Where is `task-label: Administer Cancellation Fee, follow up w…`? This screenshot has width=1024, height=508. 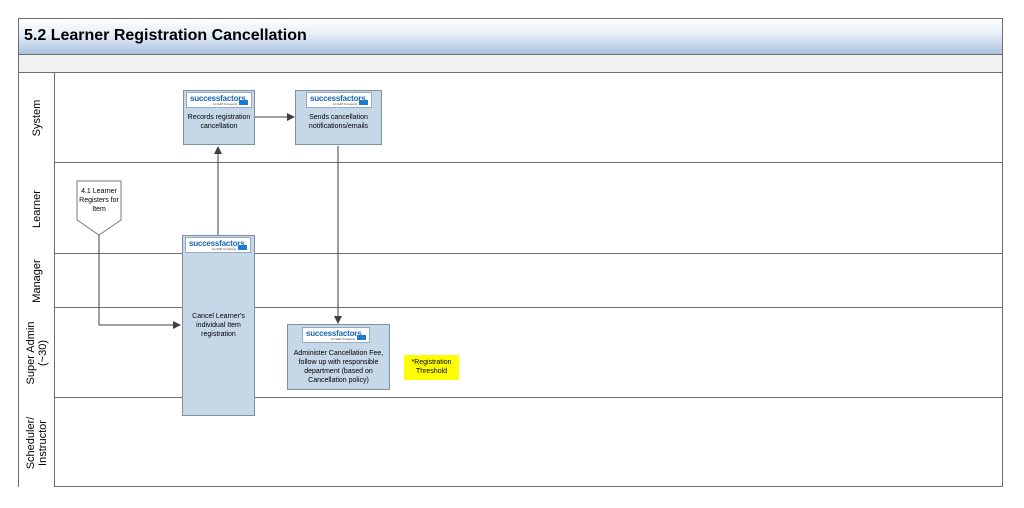
task-label: Administer Cancellation Fee, follow up w… is located at coordinates (338, 367).